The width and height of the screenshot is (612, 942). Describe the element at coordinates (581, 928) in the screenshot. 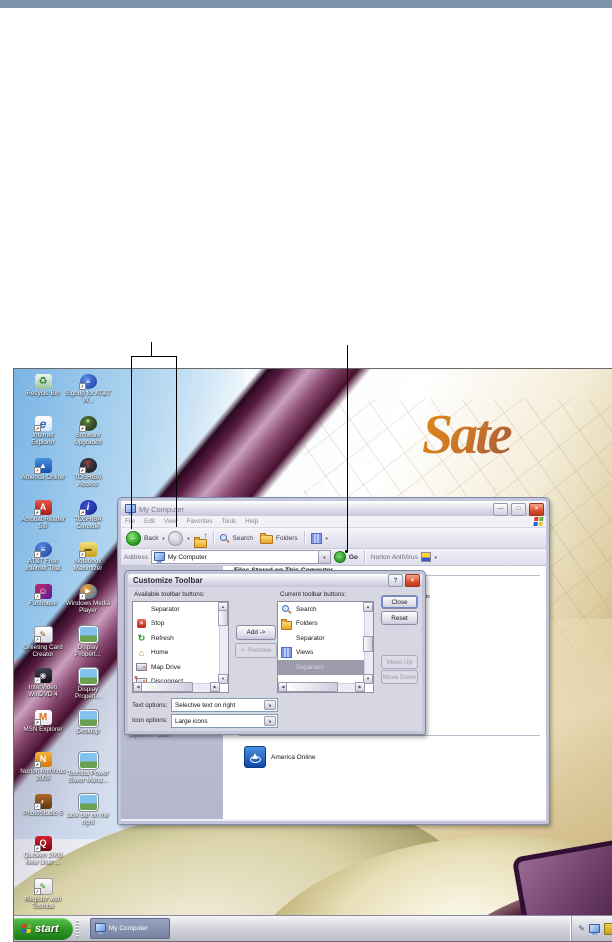

I see `pen-tray-icon: ✎` at that location.